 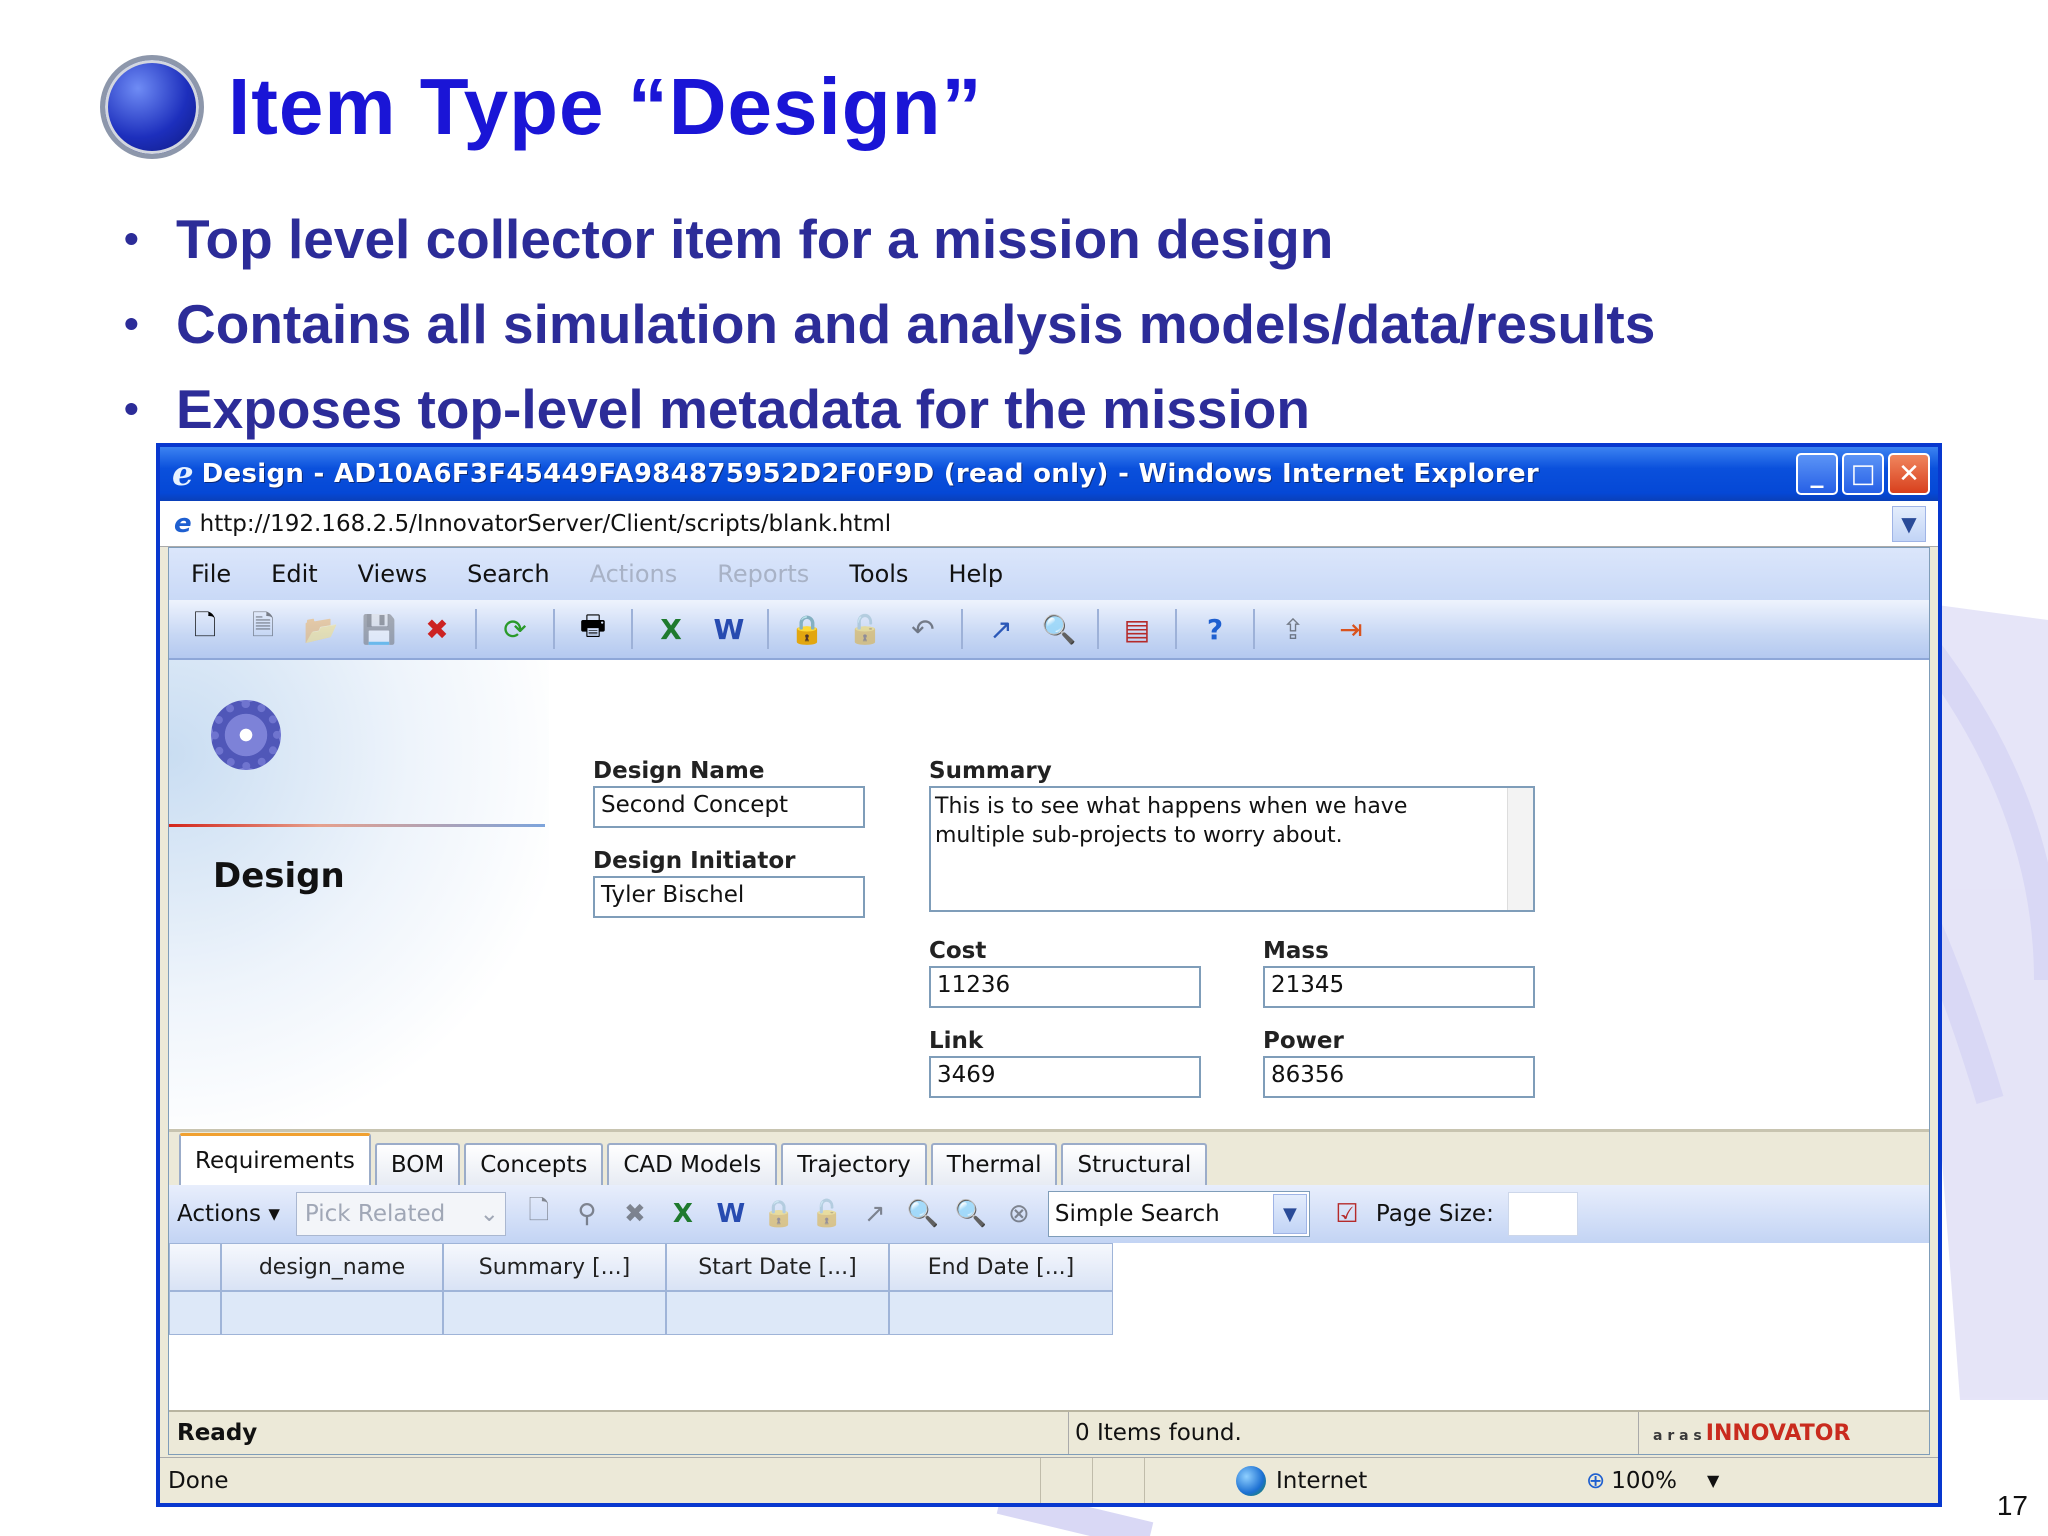 I want to click on column-header: Summary [...], so click(x=554, y=1267).